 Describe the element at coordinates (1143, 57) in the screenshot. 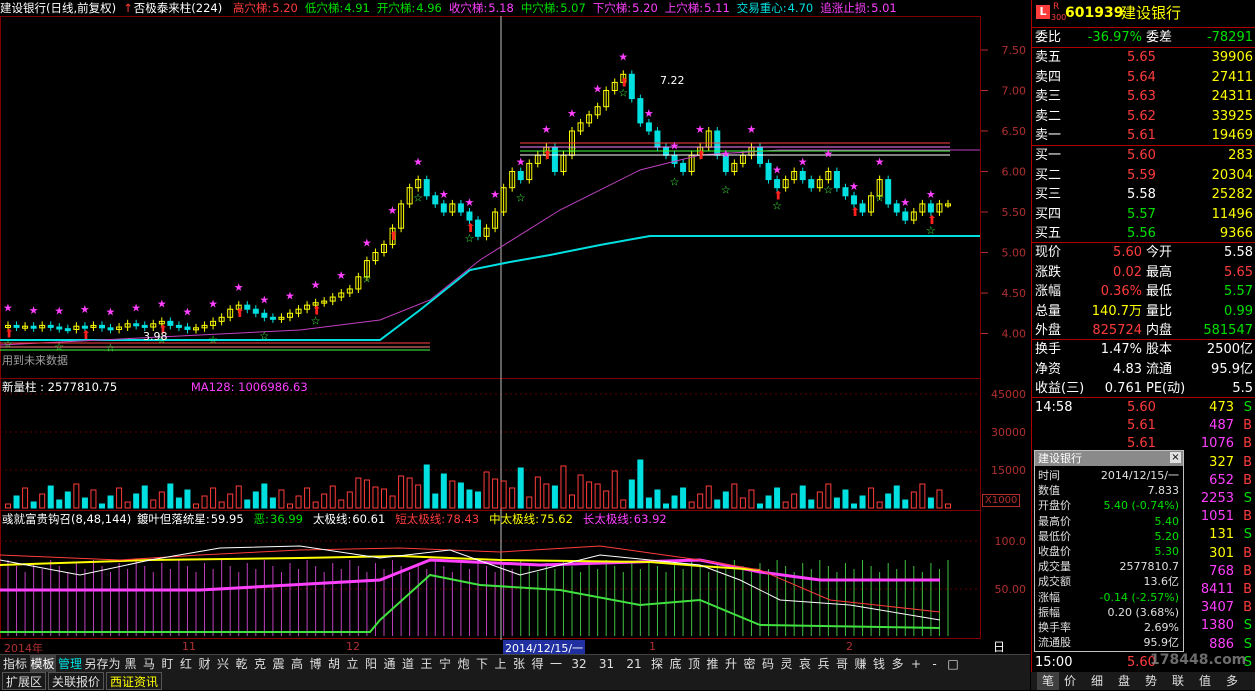

I see `ask-row: 卖五 5.65 39906` at that location.